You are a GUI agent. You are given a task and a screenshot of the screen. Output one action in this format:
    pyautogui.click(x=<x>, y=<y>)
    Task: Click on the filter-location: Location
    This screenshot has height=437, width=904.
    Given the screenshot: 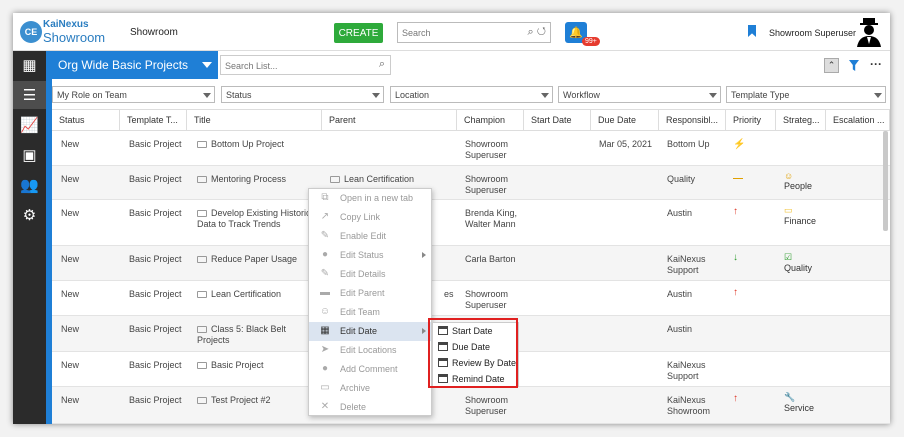 What is the action you would take?
    pyautogui.click(x=471, y=94)
    